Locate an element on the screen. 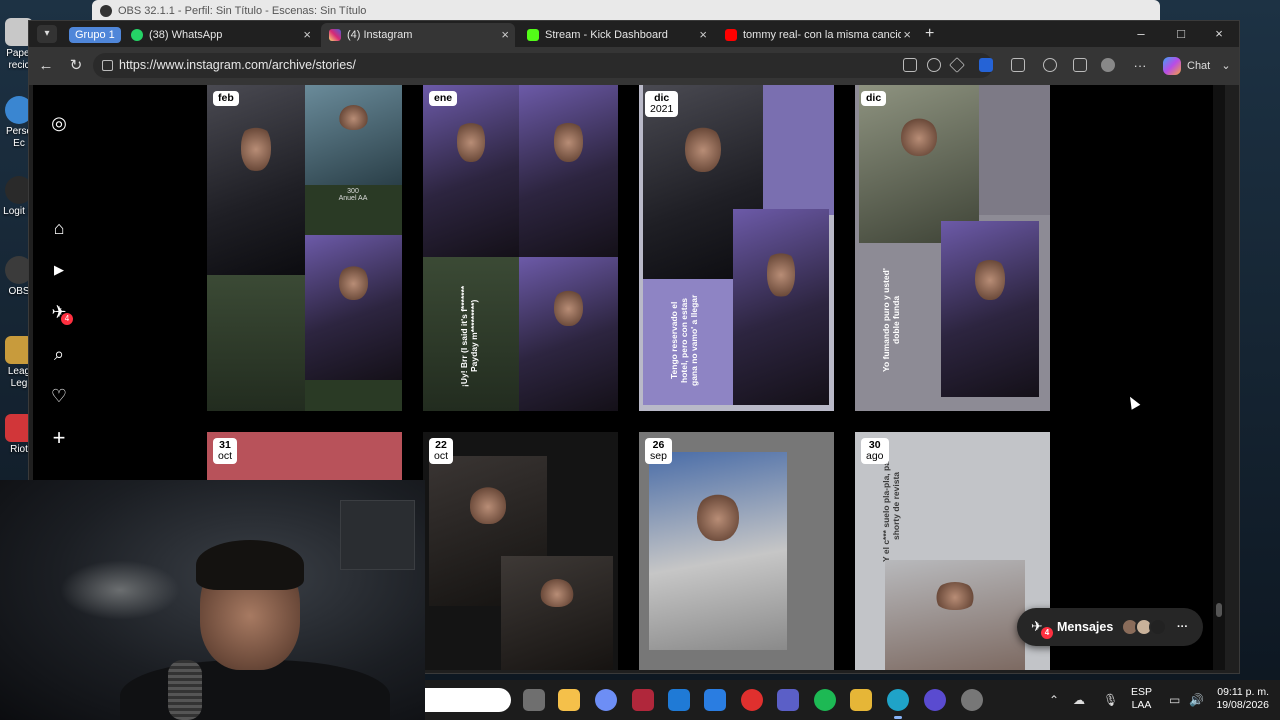 The height and width of the screenshot is (720, 1280). page-scrollbar is located at coordinates (1219, 377).